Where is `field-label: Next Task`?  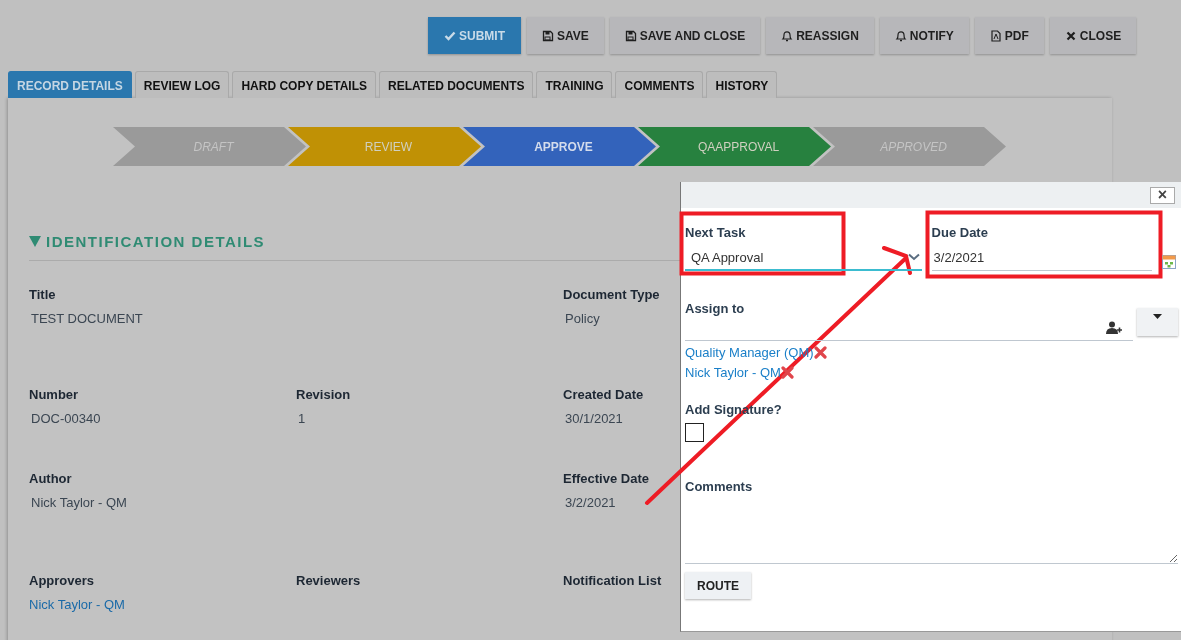 field-label: Next Task is located at coordinates (716, 232).